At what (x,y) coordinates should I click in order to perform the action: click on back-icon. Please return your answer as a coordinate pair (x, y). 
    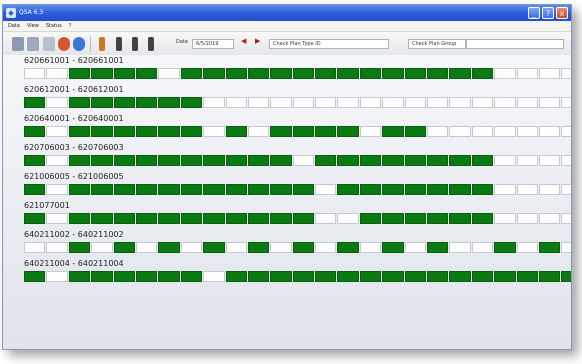
    Looking at the image, I should click on (18, 44).